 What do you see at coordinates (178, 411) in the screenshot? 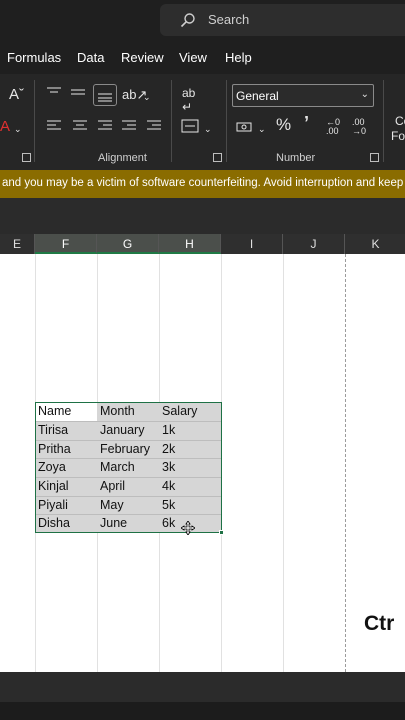
I see `table-header-cell: Salary` at bounding box center [178, 411].